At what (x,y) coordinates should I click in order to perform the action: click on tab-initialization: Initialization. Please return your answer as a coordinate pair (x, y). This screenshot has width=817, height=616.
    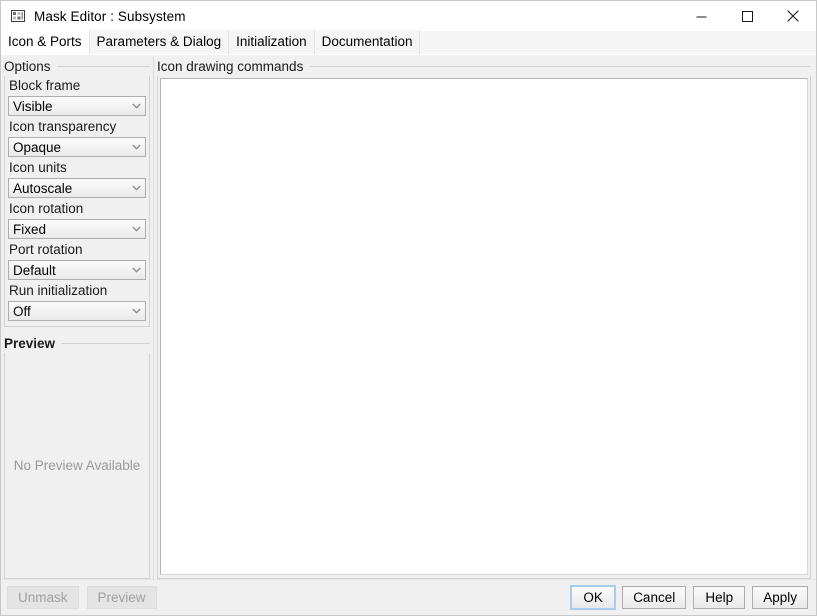
    Looking at the image, I should click on (272, 42).